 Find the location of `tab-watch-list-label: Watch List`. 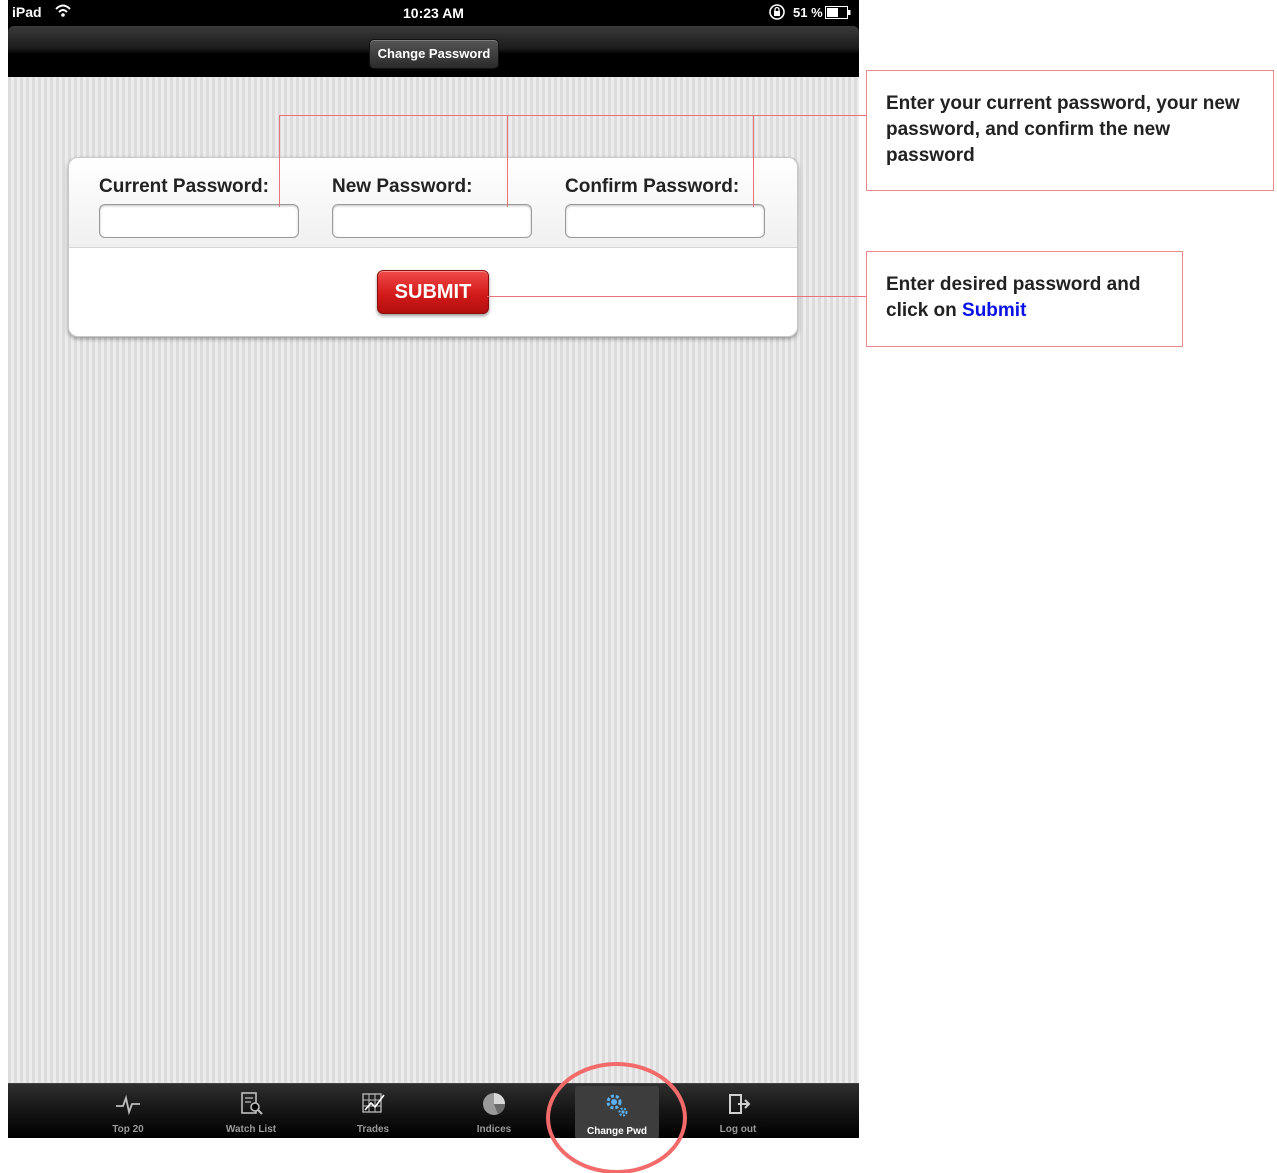

tab-watch-list-label: Watch List is located at coordinates (251, 1129).